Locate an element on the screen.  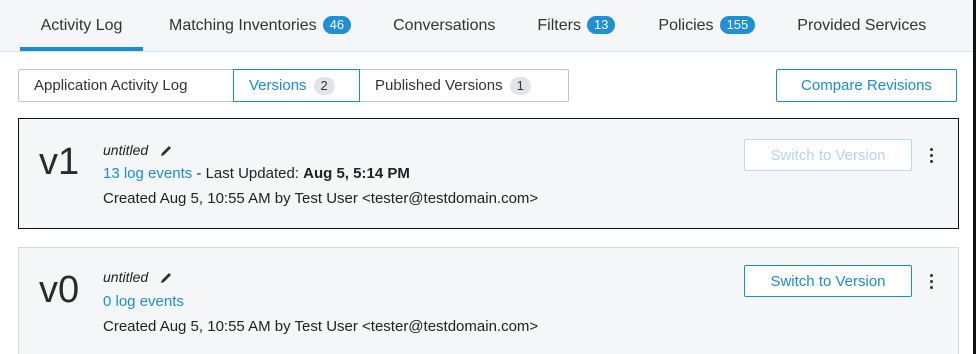
log-events-link: 0 log events is located at coordinates (143, 301).